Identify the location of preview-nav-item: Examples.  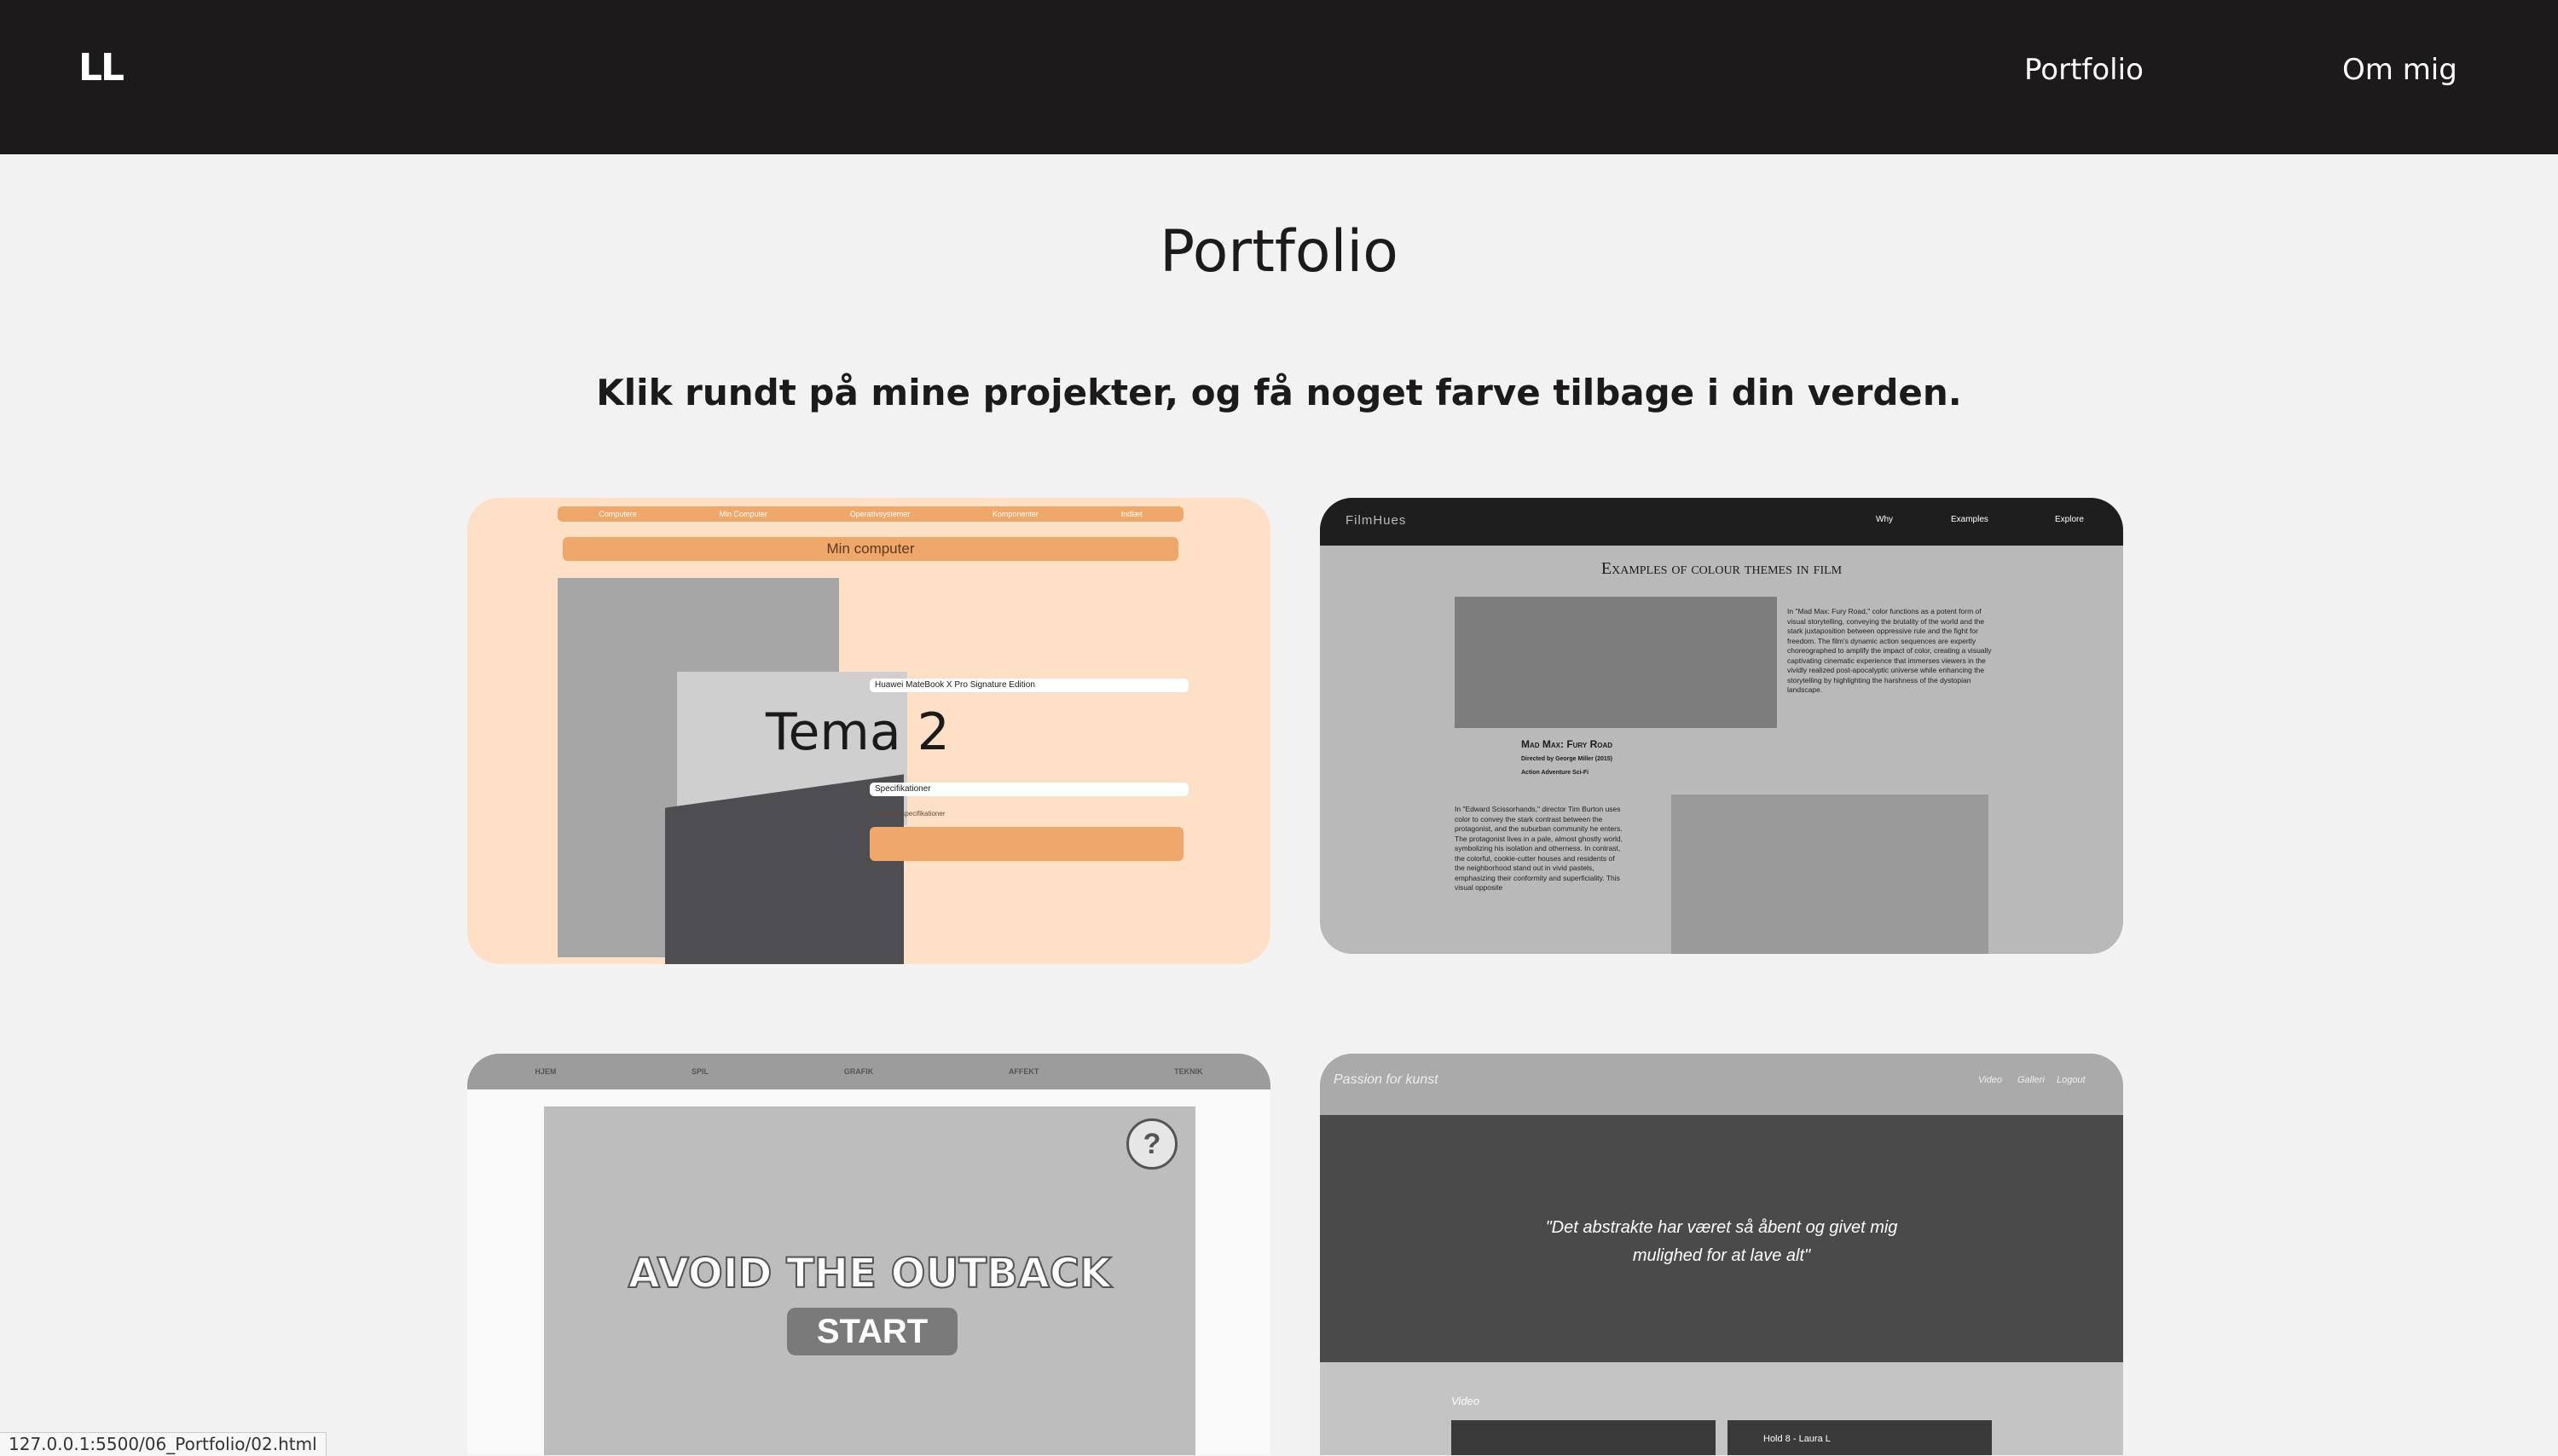
(1970, 519).